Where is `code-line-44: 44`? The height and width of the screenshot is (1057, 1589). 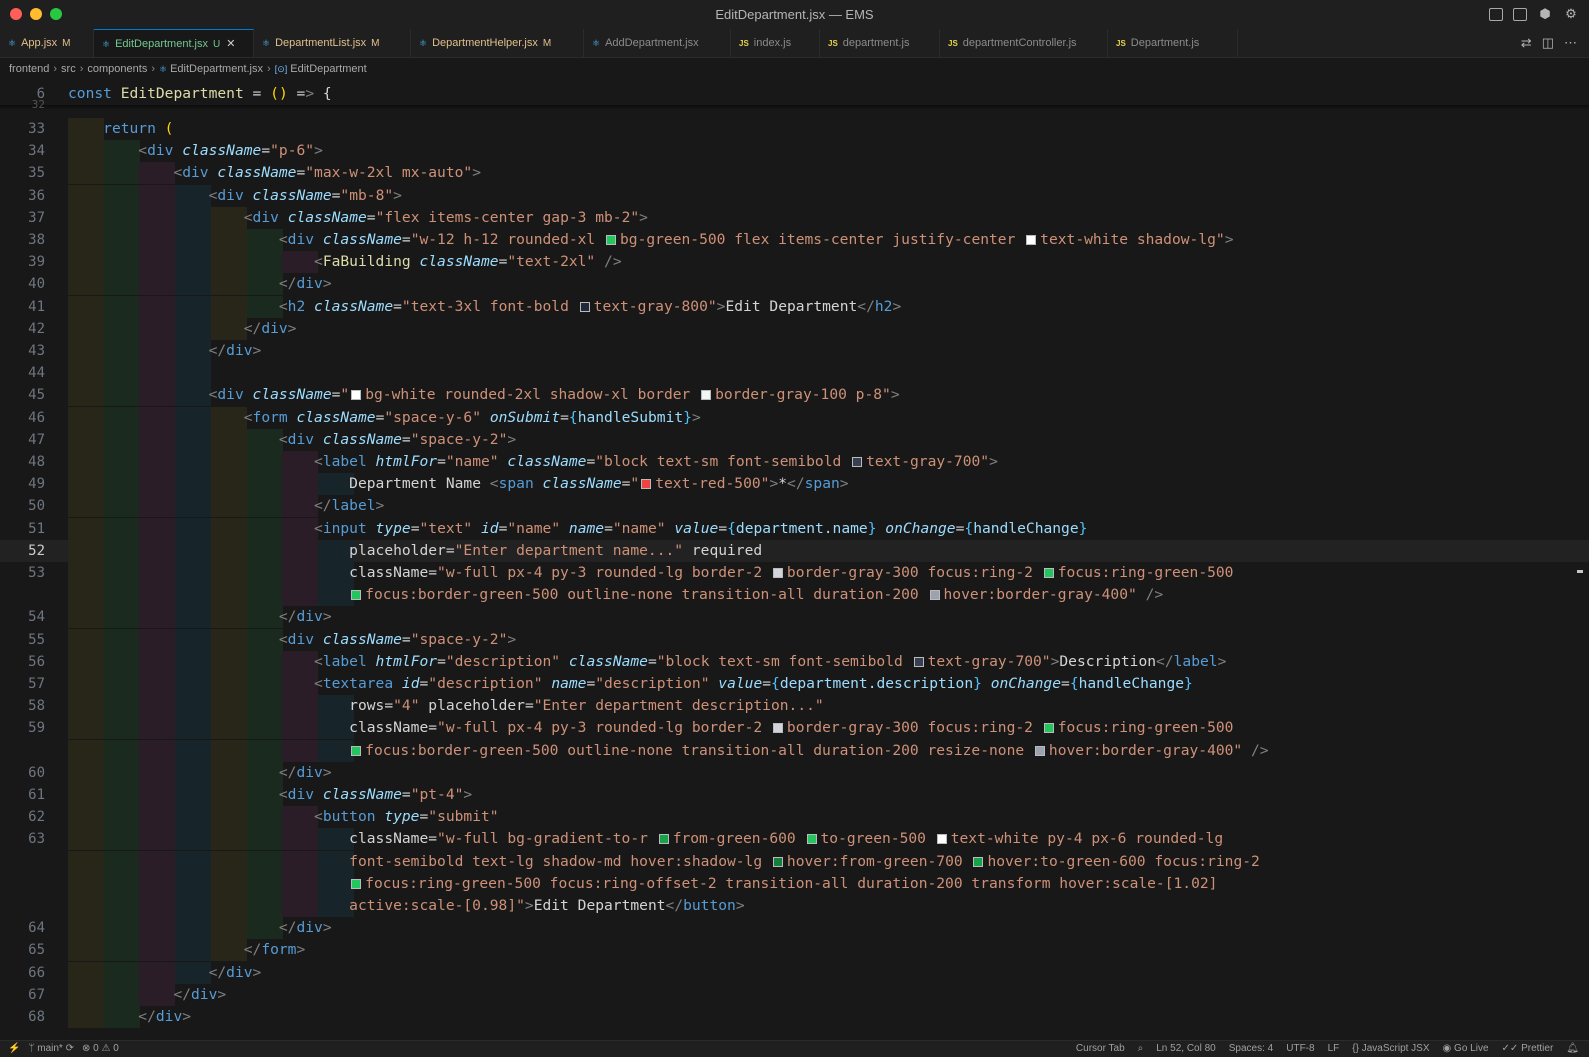
code-line-44: 44 is located at coordinates (794, 373).